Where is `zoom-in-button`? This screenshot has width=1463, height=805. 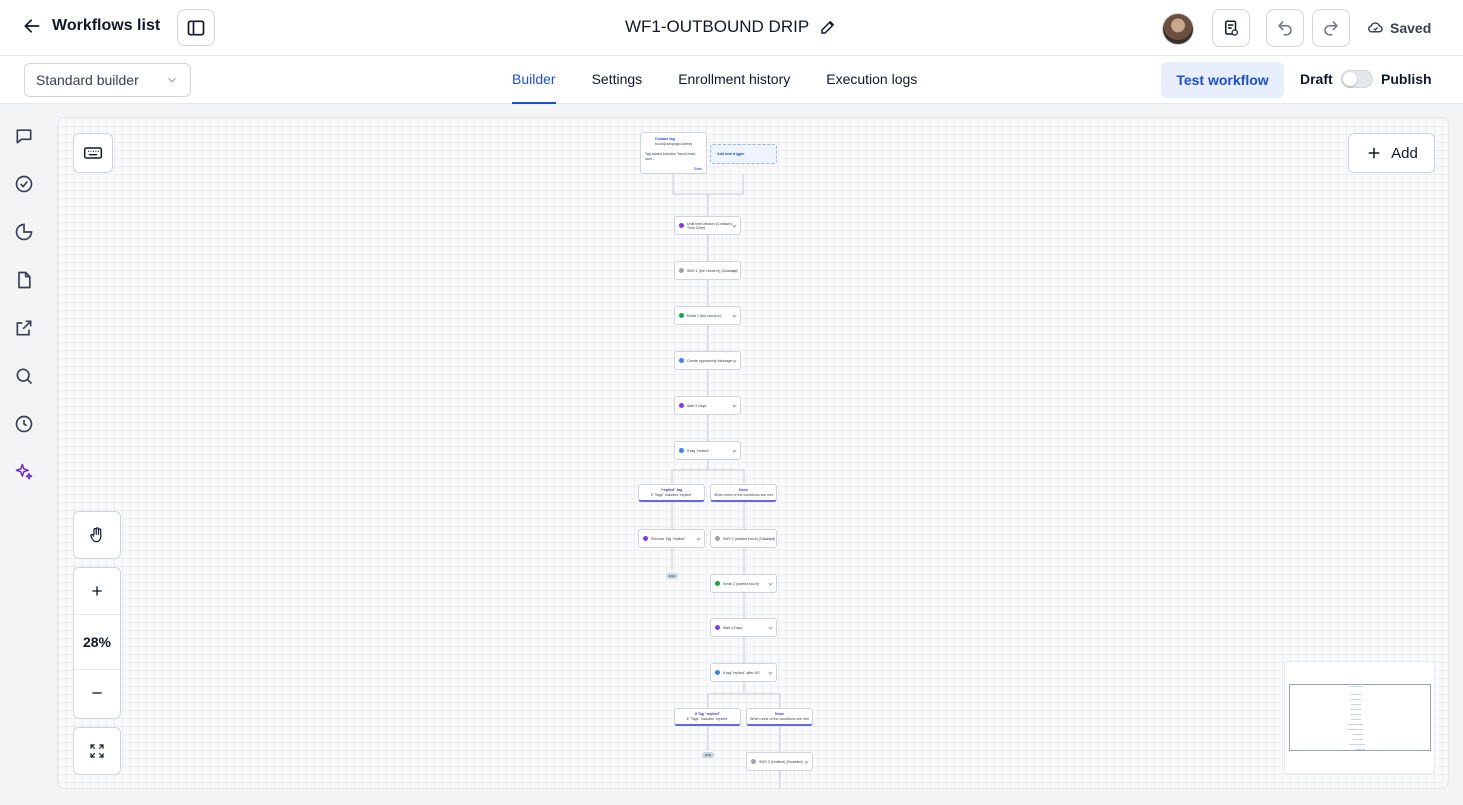
zoom-in-button is located at coordinates (97, 591).